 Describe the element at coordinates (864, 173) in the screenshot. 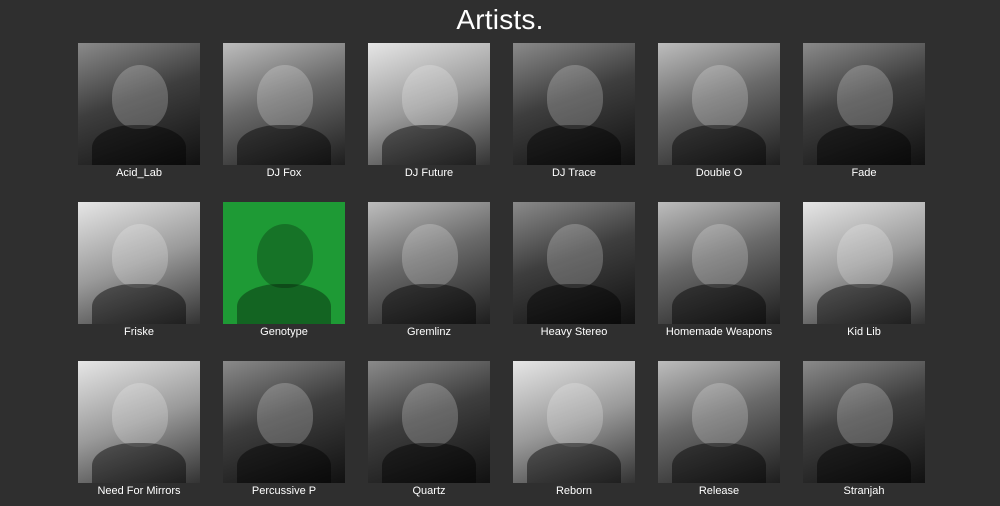

I see `artist-name: Fade` at that location.